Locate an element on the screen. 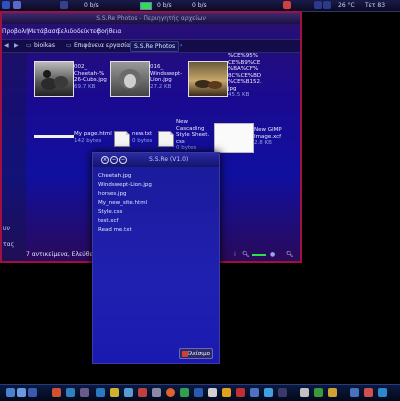 Image resolution: width=400 pixels, height=401 pixels. list-item: Style.css is located at coordinates (110, 212).